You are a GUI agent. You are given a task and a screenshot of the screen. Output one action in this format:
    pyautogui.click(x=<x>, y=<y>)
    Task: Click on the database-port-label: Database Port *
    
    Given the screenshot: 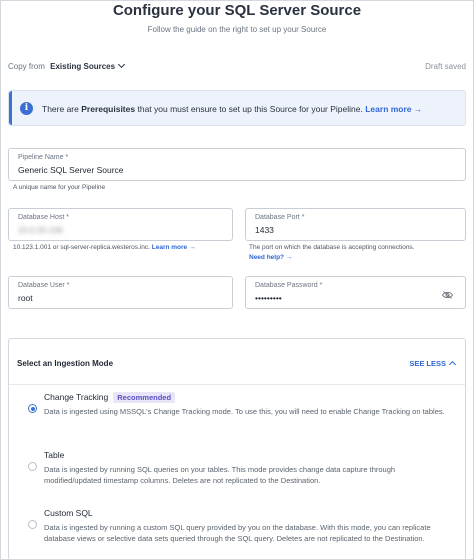 What is the action you would take?
    pyautogui.click(x=280, y=217)
    